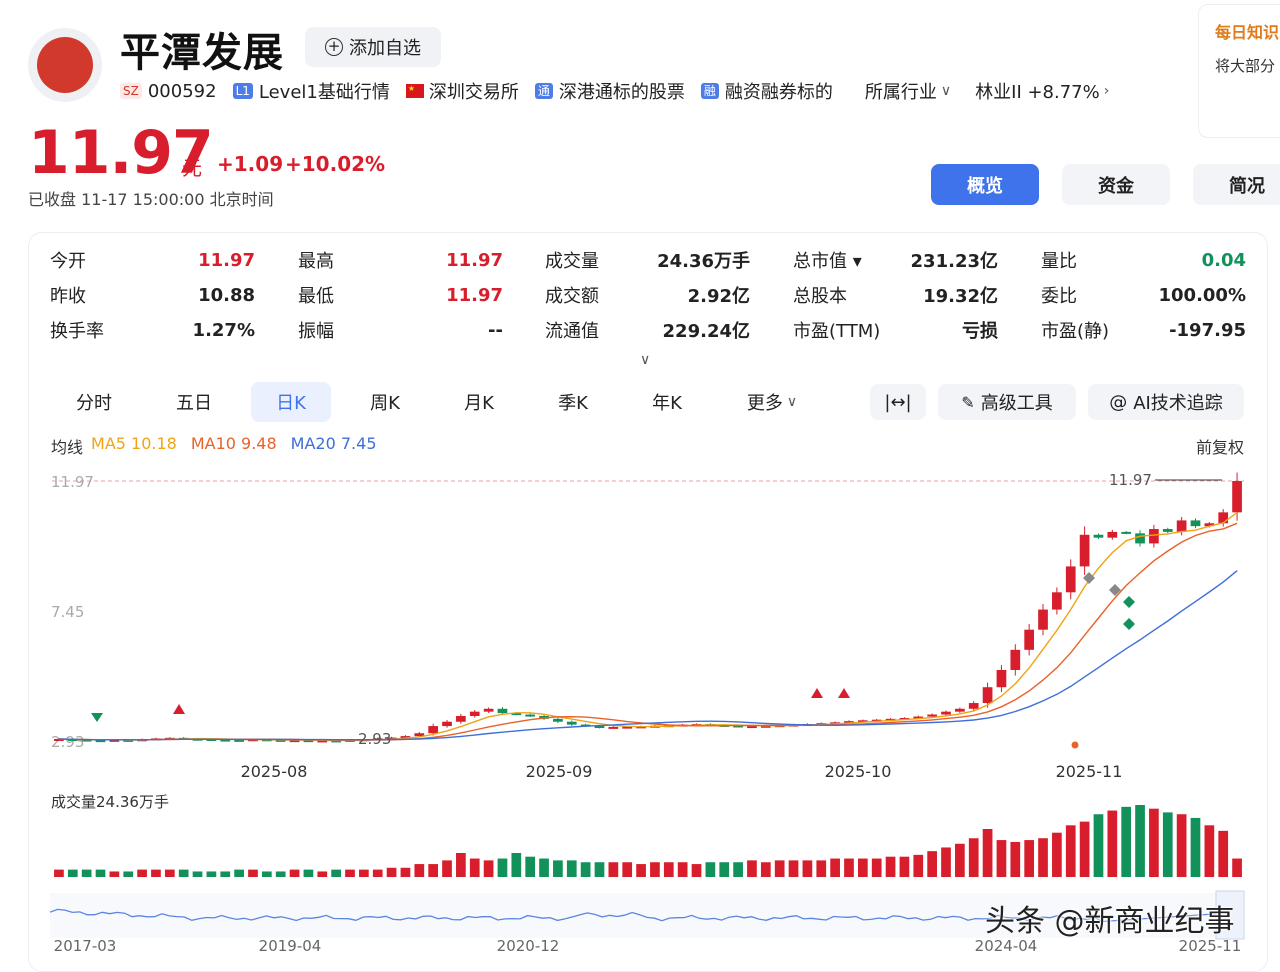  I want to click on x-tick-label: 2025-09, so click(559, 771).